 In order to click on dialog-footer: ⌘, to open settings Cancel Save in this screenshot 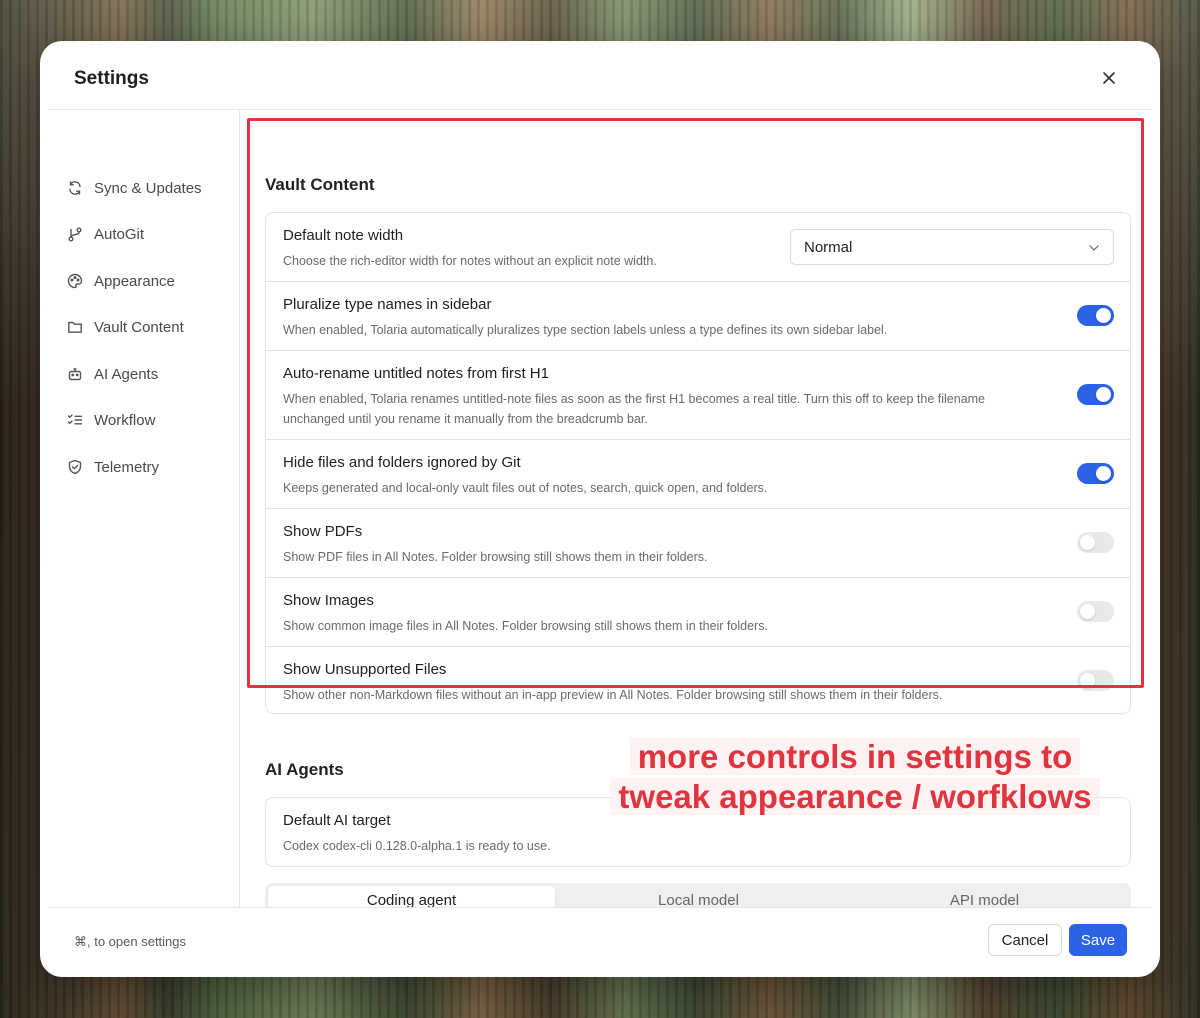, I will do `click(600, 942)`.